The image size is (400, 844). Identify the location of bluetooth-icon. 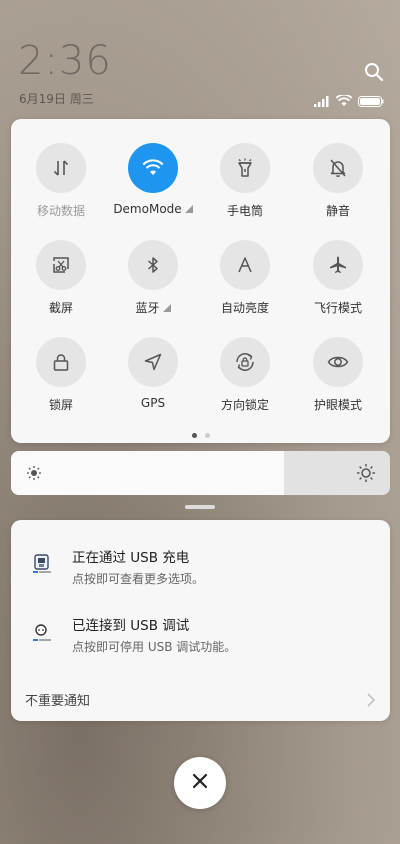
(153, 265).